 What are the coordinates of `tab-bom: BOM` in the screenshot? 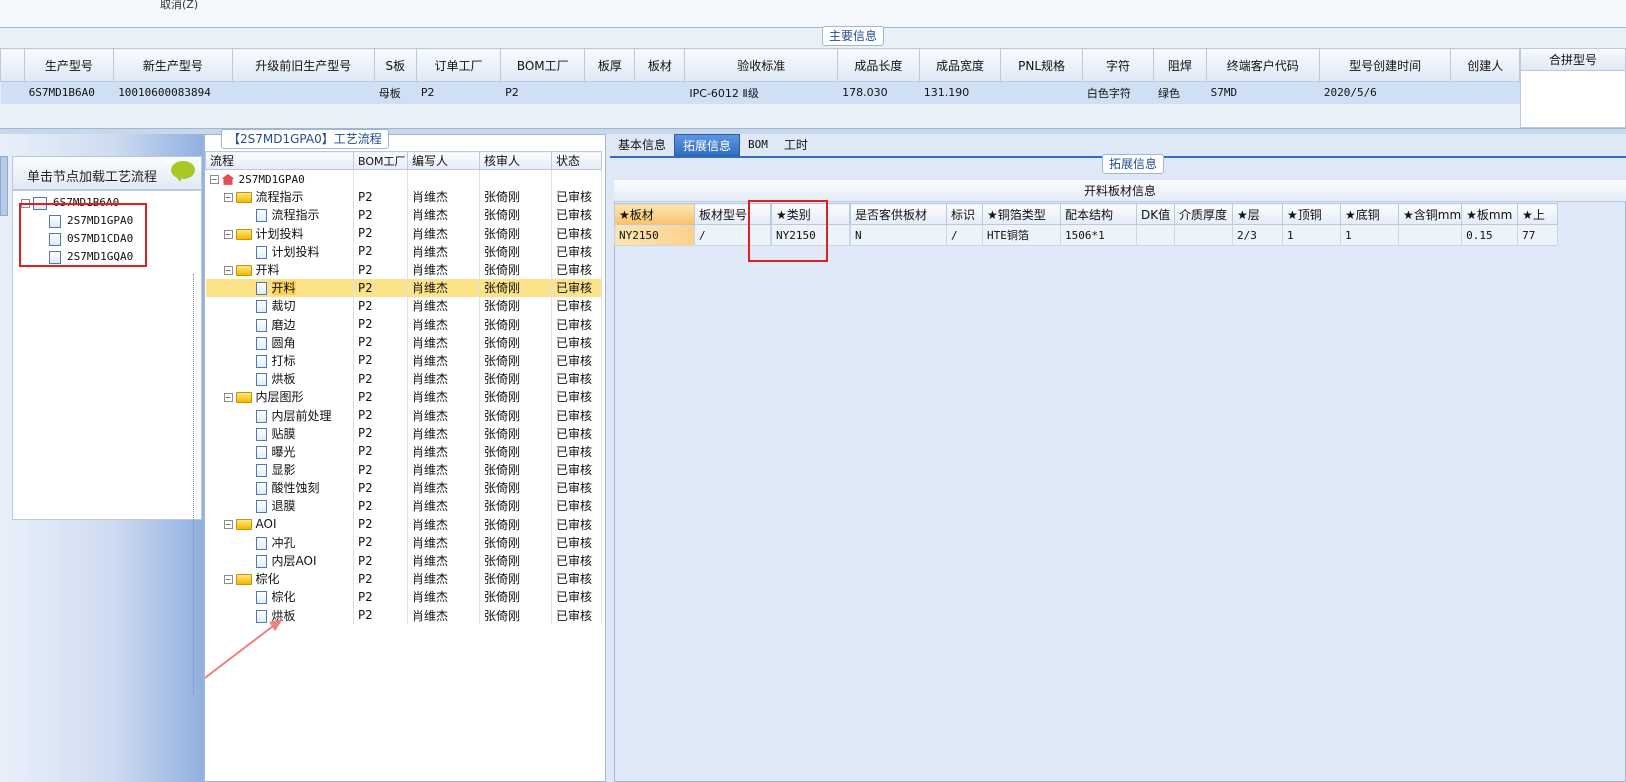 It's located at (758, 145).